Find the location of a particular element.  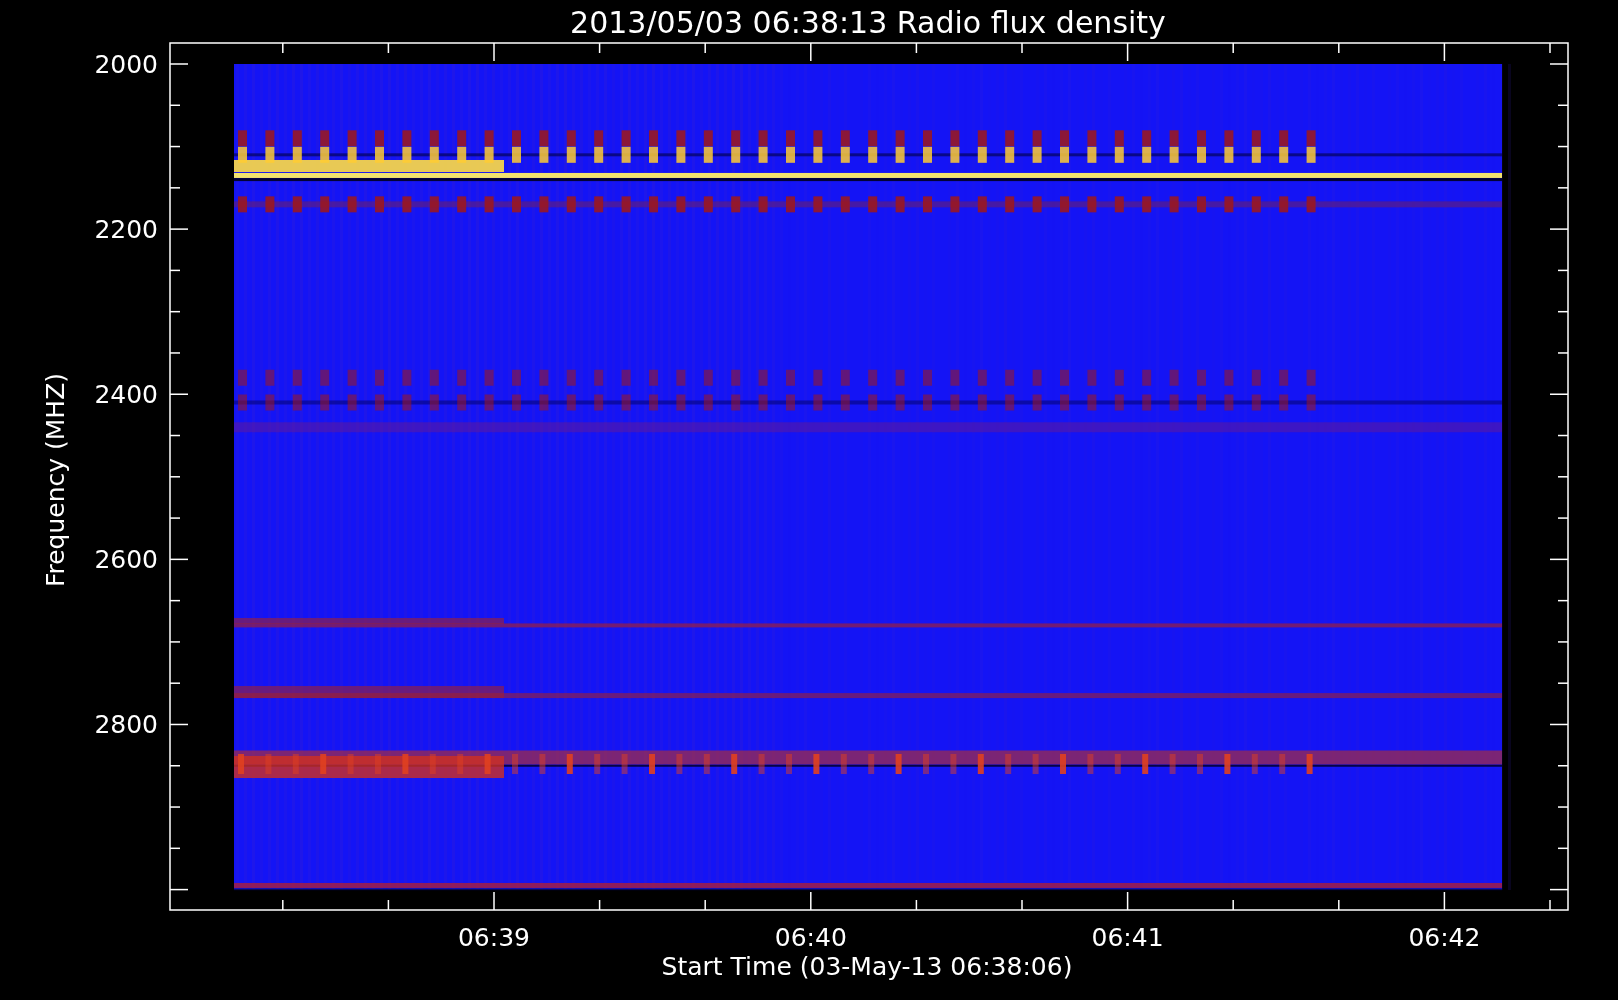

x-tick-label: 06:40 is located at coordinates (810, 937).